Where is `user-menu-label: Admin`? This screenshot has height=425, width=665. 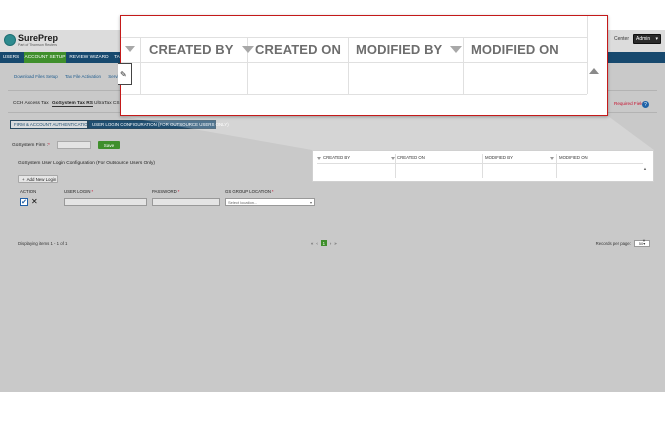
user-menu-label: Admin is located at coordinates (643, 39).